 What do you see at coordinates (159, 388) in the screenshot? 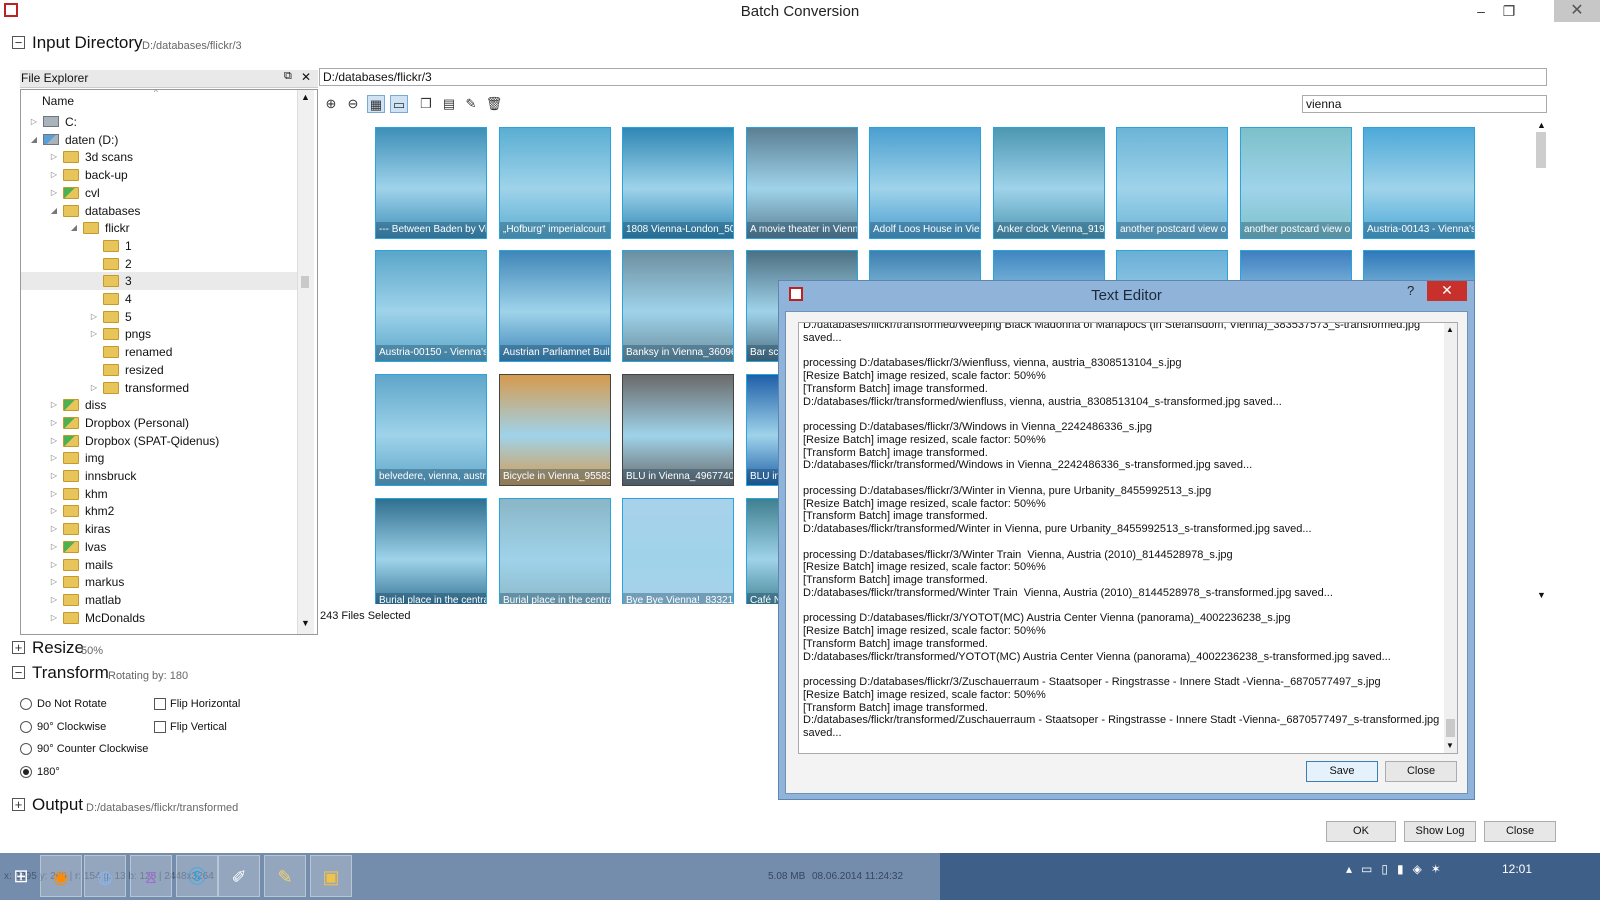
I see `tree-item: ▷ transformed` at bounding box center [159, 388].